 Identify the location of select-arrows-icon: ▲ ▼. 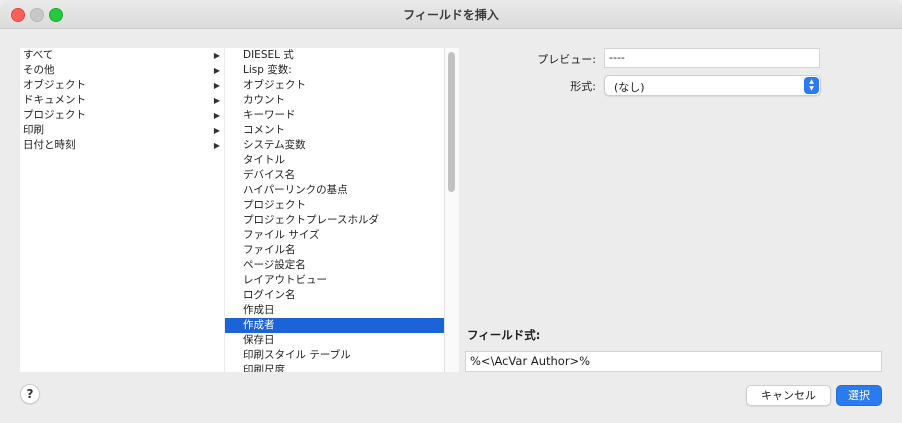
(811, 85).